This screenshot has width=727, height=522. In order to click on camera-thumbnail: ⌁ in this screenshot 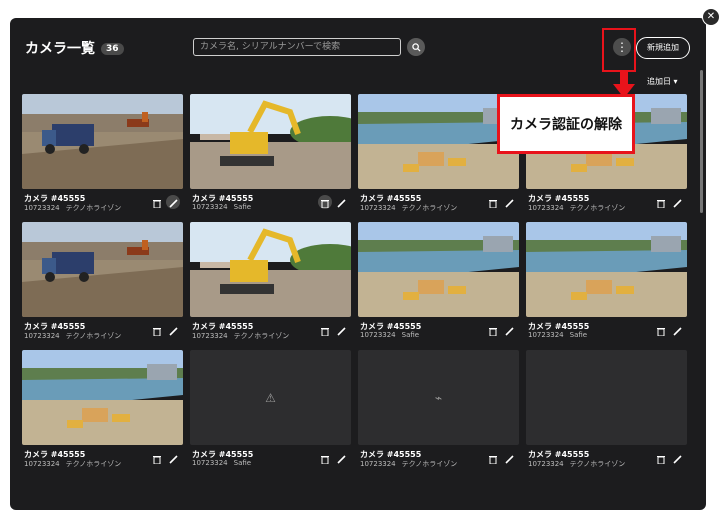, I will do `click(438, 397)`.